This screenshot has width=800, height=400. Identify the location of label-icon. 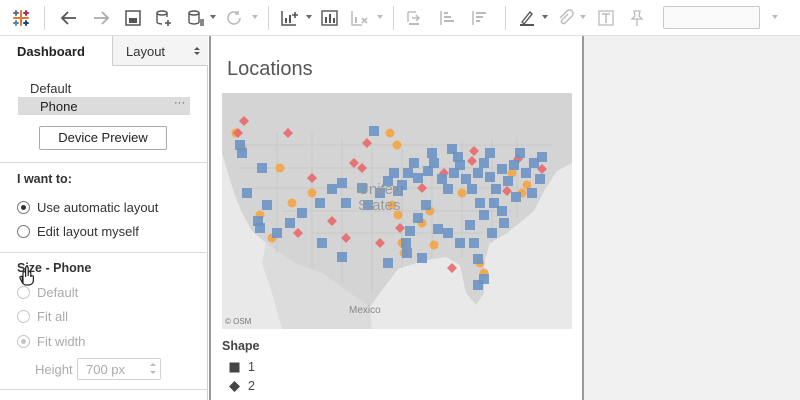
(606, 18).